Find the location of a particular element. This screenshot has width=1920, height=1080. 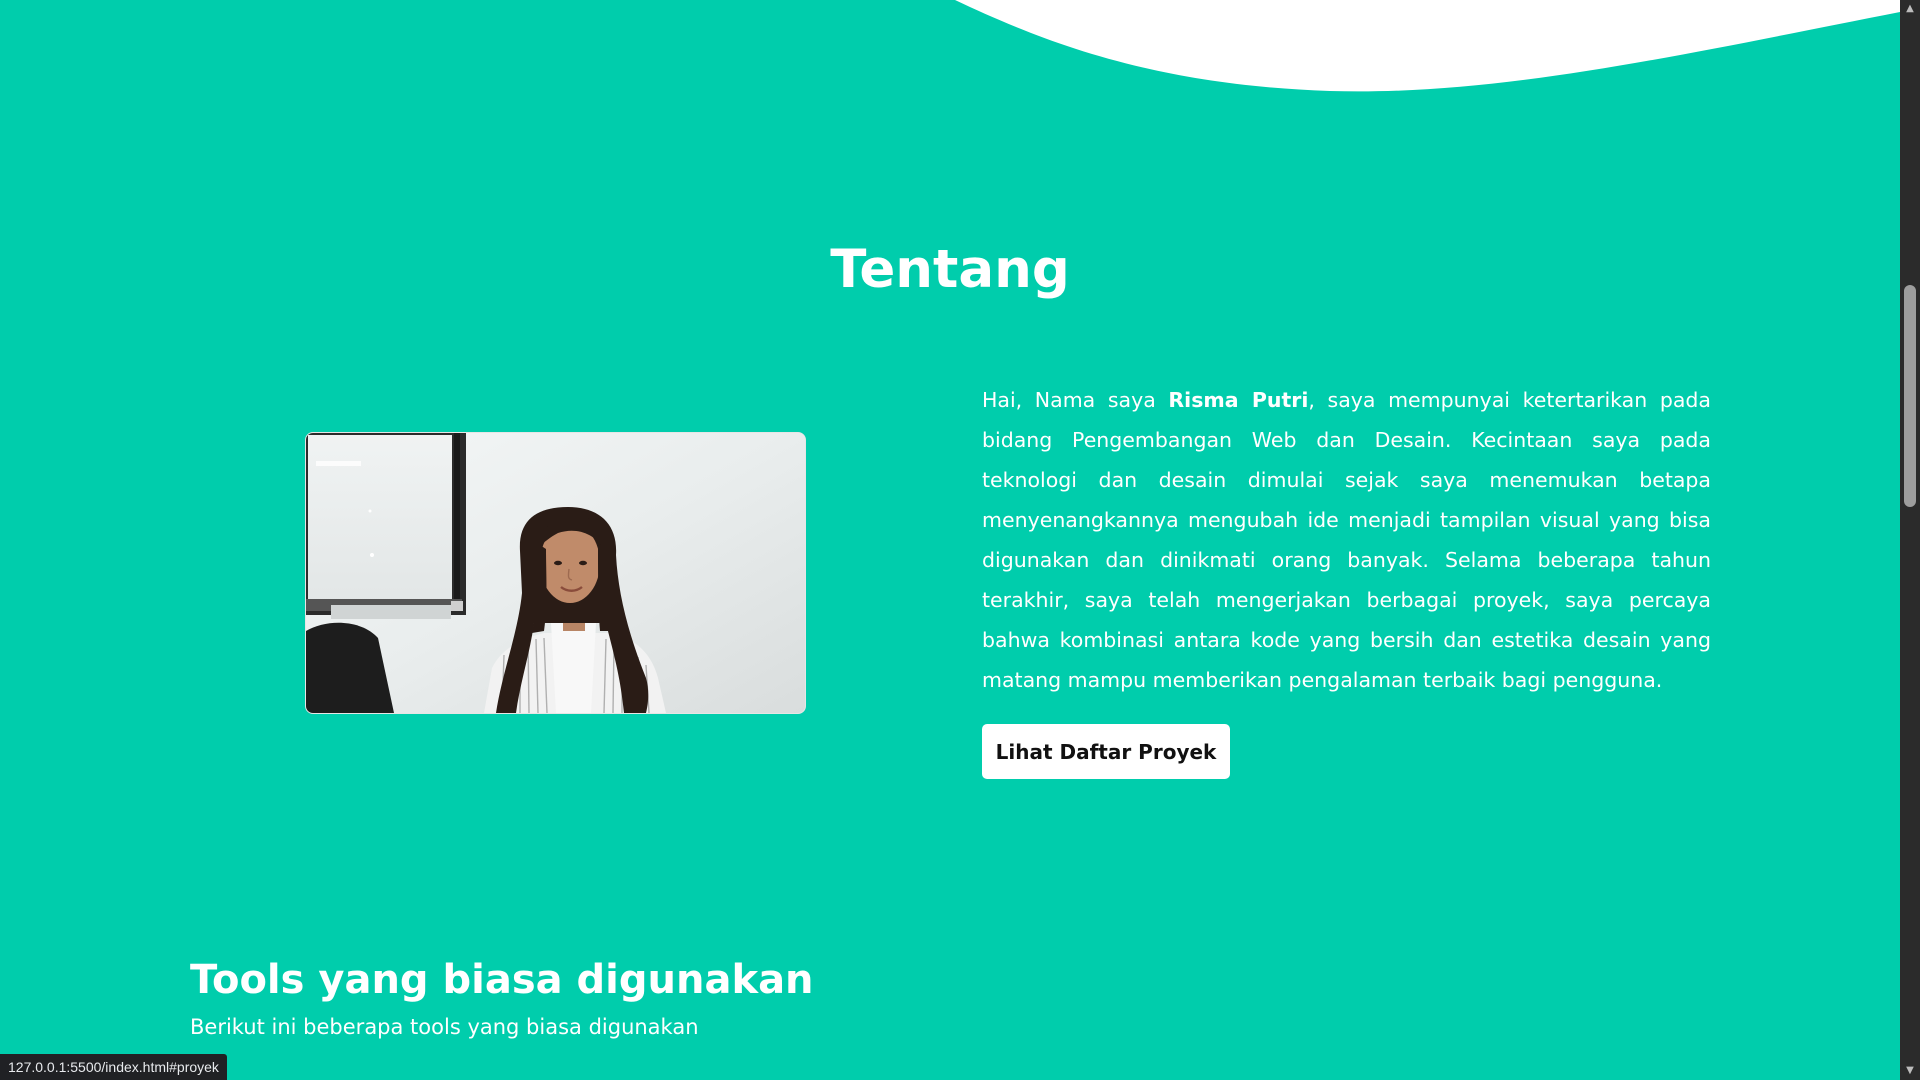

profile-photo is located at coordinates (555, 573).